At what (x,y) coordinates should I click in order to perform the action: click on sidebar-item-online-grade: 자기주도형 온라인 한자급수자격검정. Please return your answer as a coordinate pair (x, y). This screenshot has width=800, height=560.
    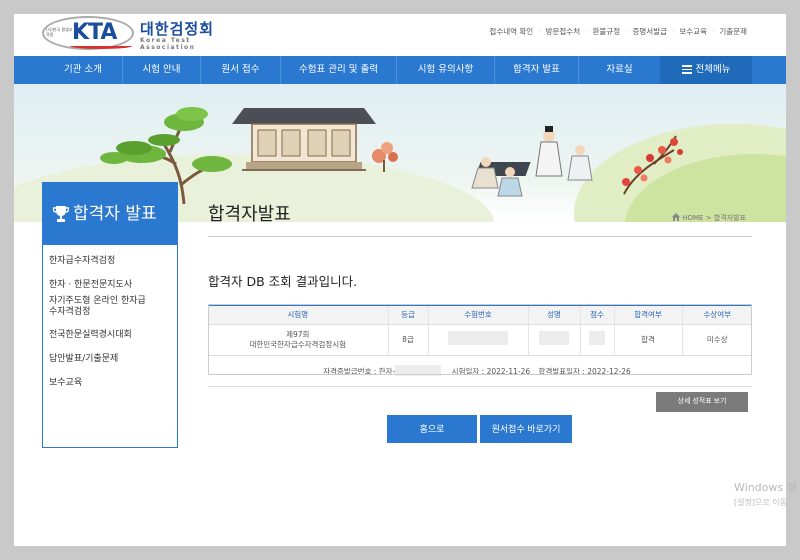
    Looking at the image, I should click on (99, 307).